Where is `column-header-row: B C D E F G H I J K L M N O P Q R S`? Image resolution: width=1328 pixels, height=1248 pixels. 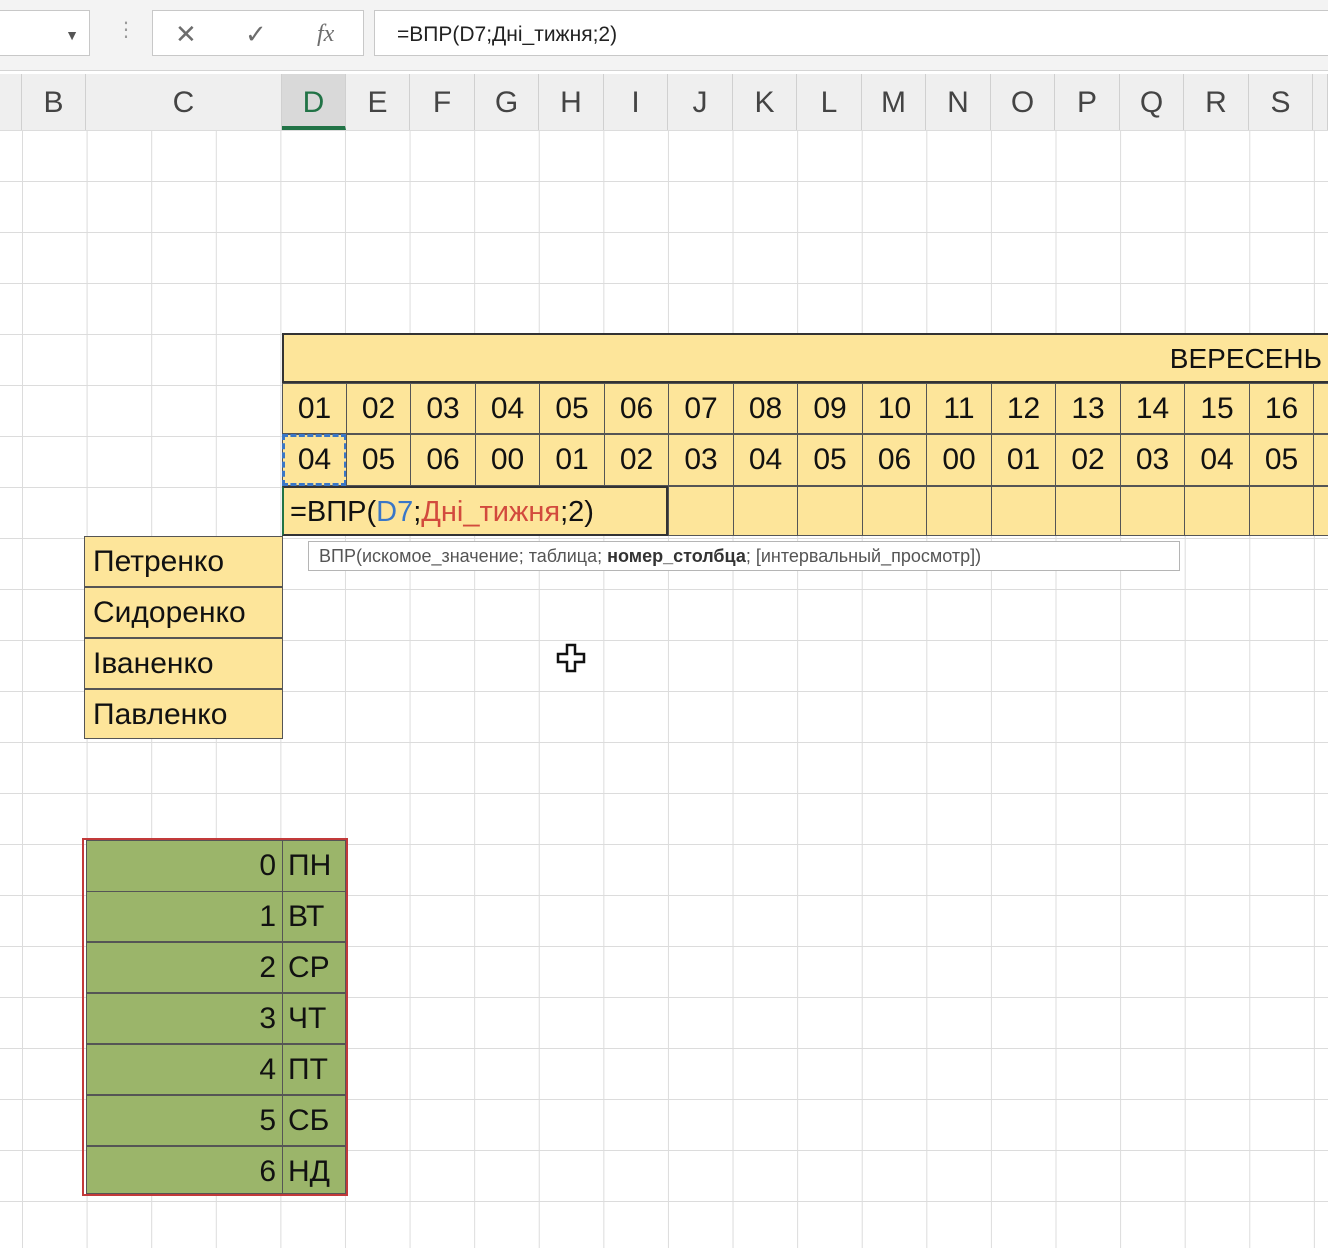 column-header-row: B C D E F G H I J K L M N O P Q R S is located at coordinates (664, 102).